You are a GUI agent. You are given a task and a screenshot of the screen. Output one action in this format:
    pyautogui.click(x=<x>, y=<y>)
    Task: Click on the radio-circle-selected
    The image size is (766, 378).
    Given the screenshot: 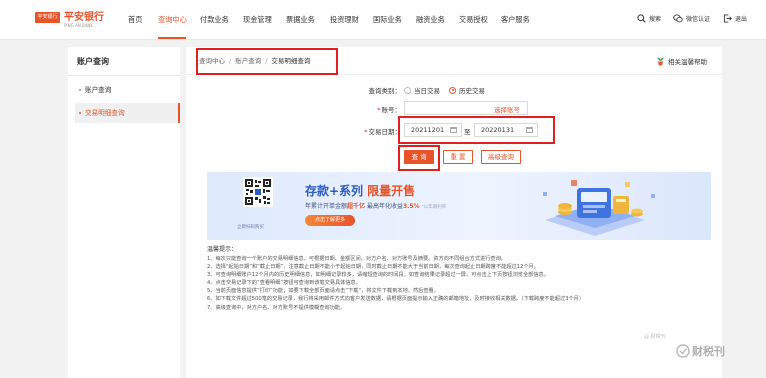 What is the action you would take?
    pyautogui.click(x=452, y=90)
    